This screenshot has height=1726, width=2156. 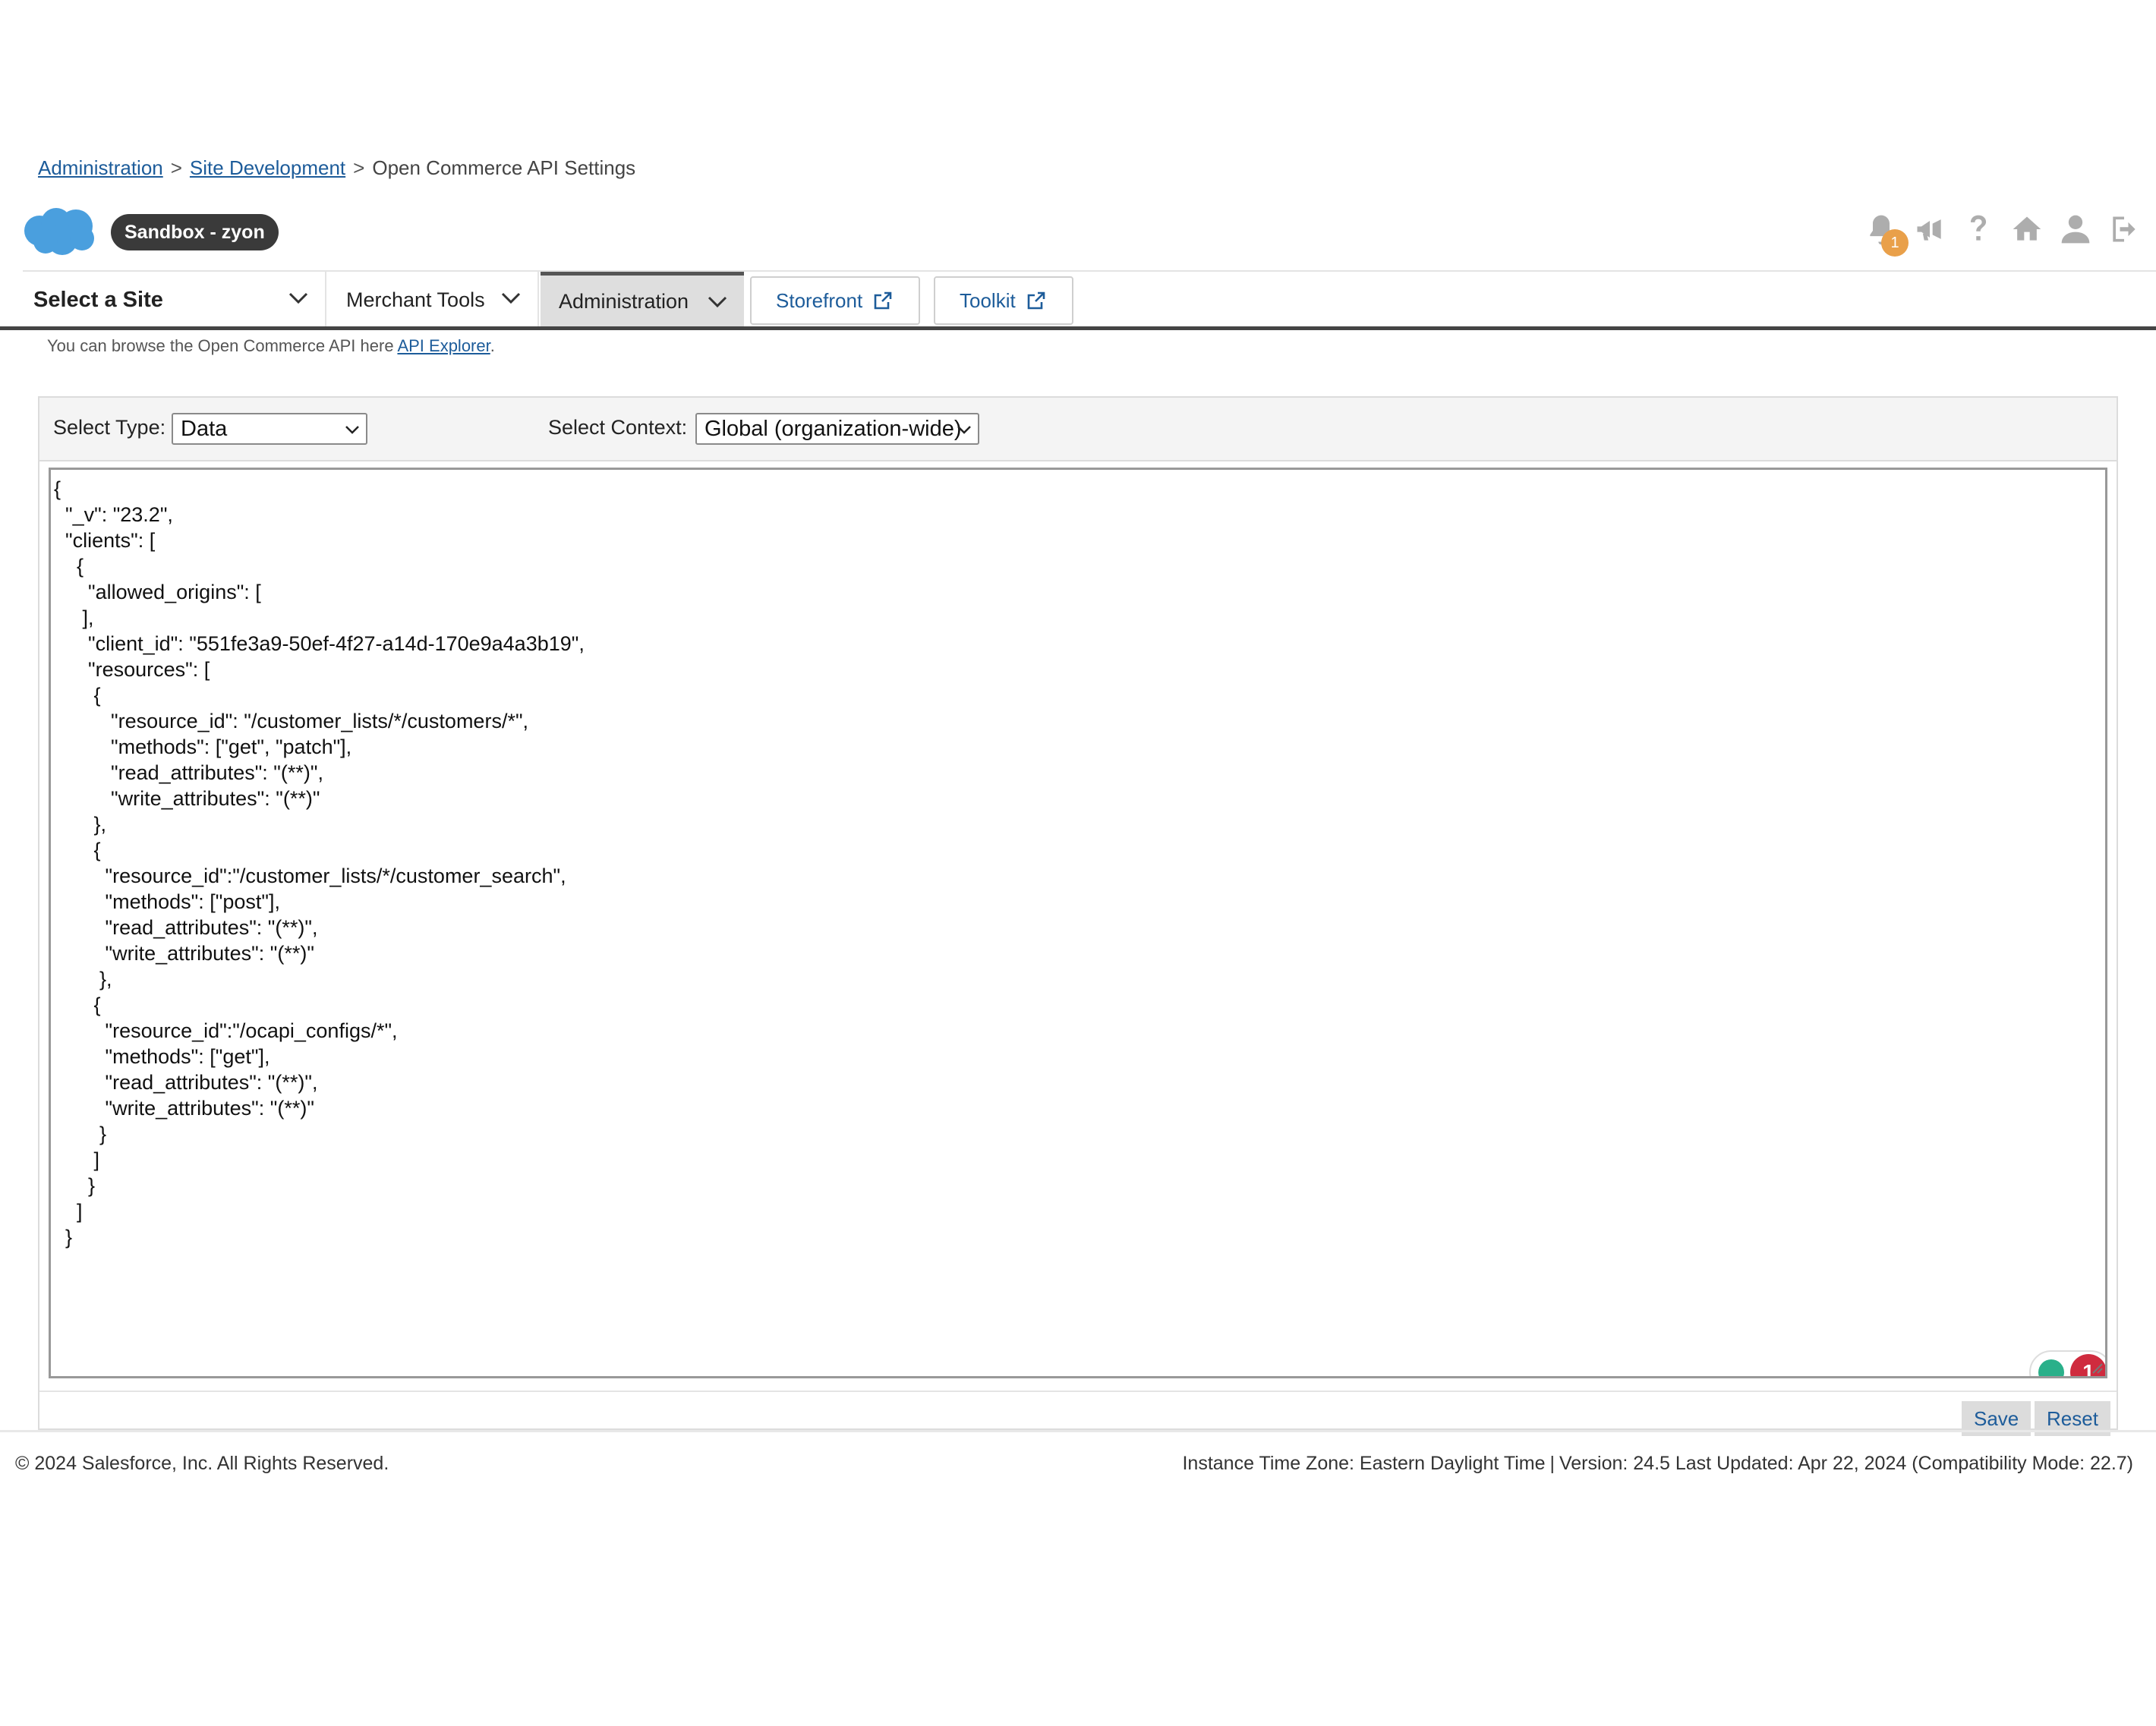 What do you see at coordinates (444, 345) in the screenshot?
I see `api-explorer-link: API Explorer` at bounding box center [444, 345].